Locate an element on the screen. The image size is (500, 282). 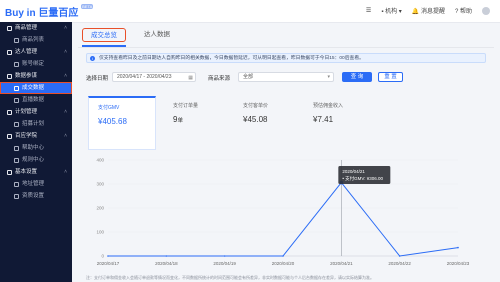
sidebar-group-label: 商品管理 is located at coordinates (26, 28).